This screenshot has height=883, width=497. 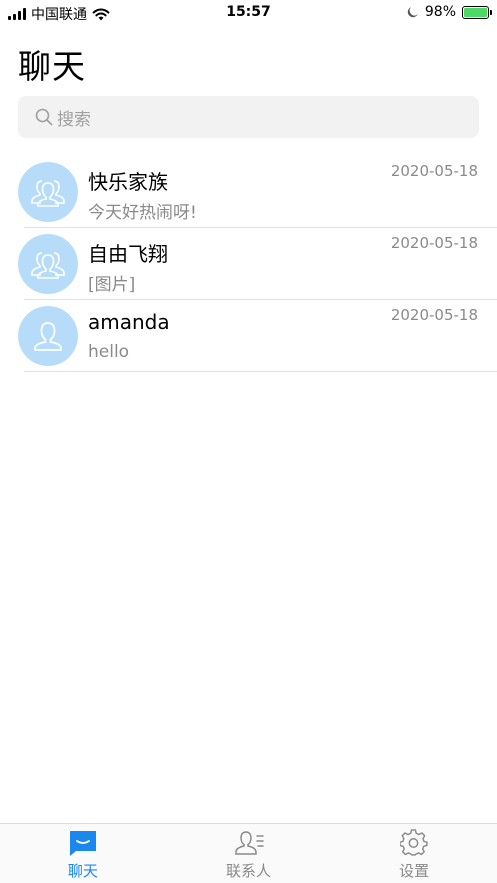 What do you see at coordinates (112, 285) in the screenshot?
I see `chat-preview: [图片]` at bounding box center [112, 285].